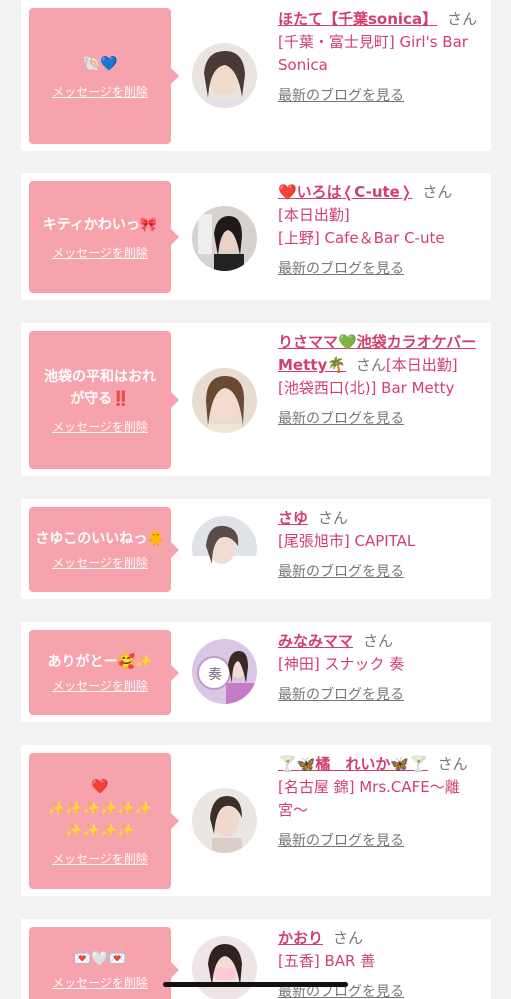  Describe the element at coordinates (100, 662) in the screenshot. I see `message-text: ありがとー🥰✨` at that location.